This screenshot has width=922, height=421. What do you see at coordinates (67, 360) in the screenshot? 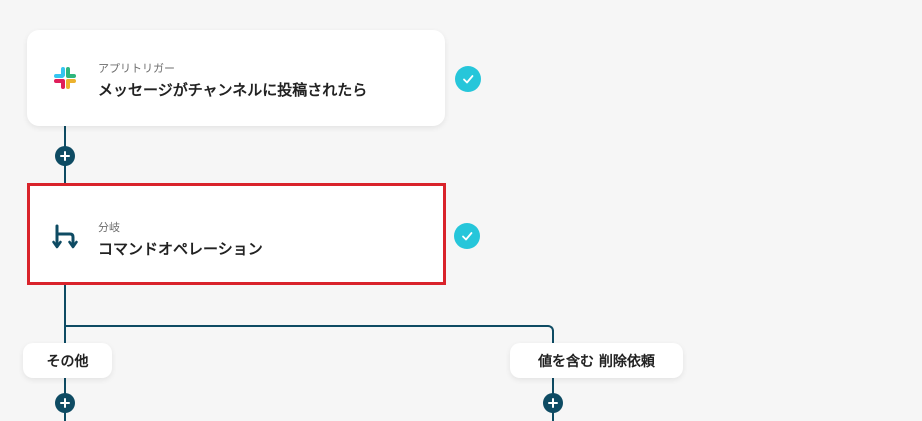
I see `branch-label-other: その他` at bounding box center [67, 360].